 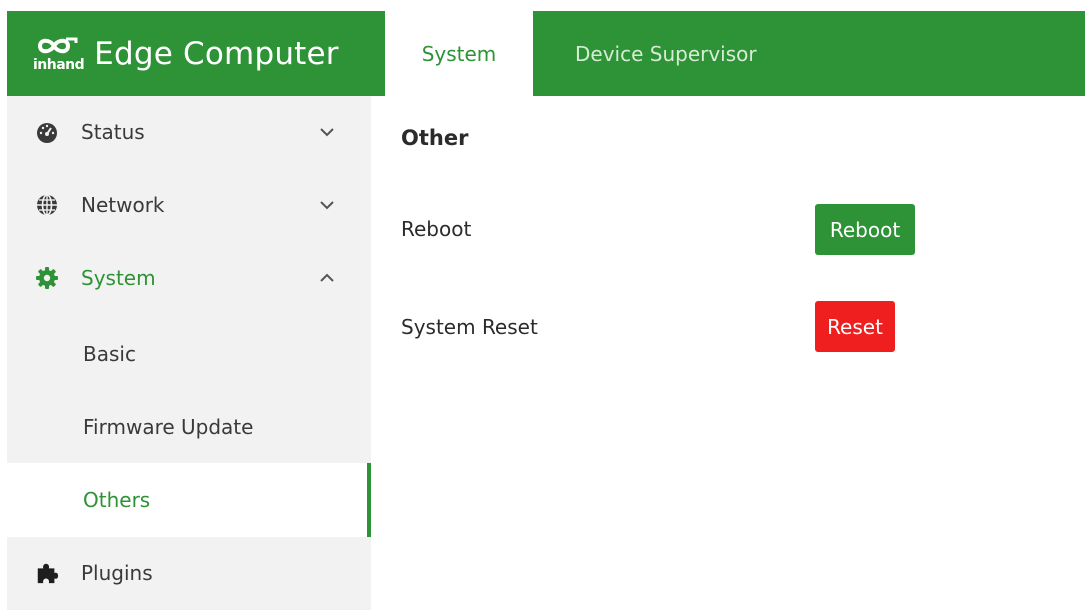 I want to click on sidebar-item-label: Status, so click(x=113, y=132).